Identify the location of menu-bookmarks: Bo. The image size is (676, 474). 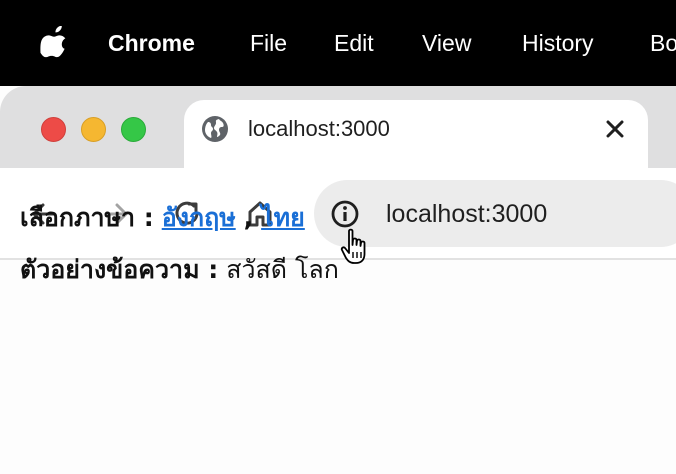
(663, 43).